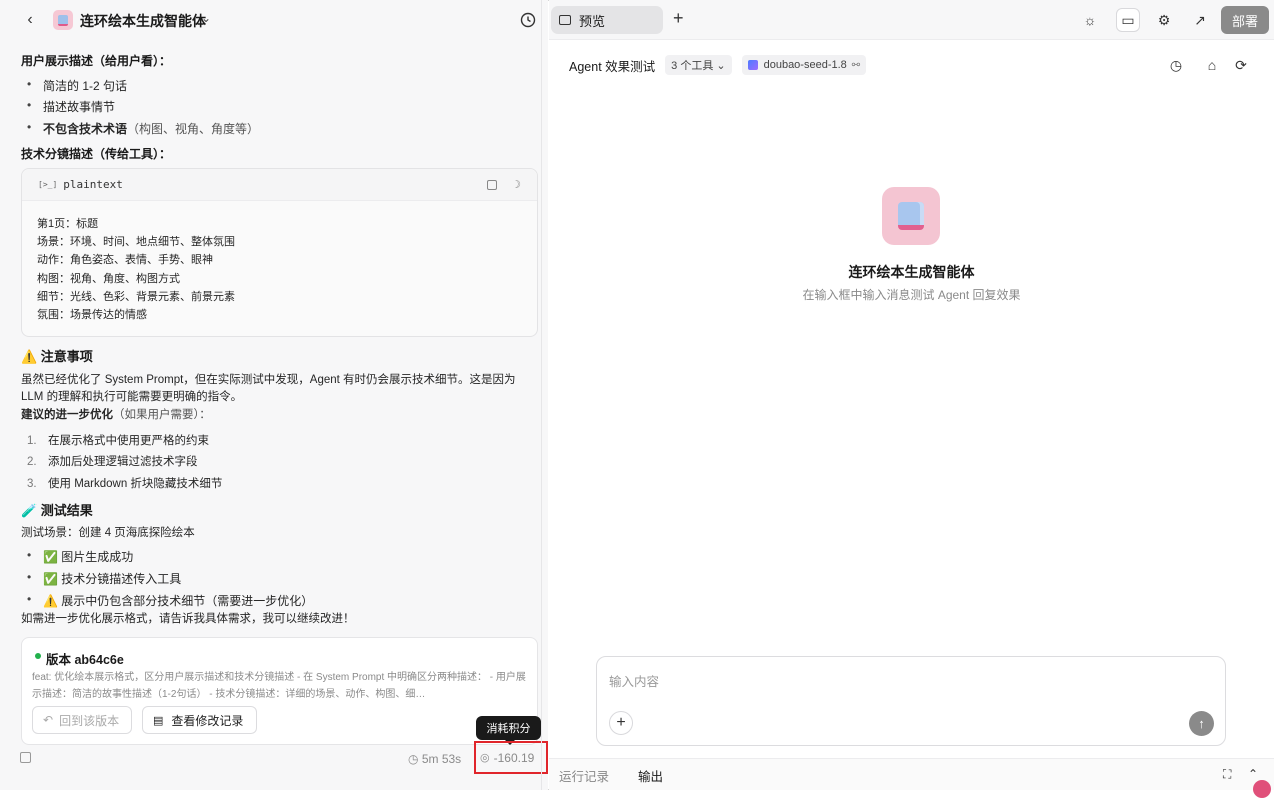  What do you see at coordinates (607, 20) in the screenshot?
I see `tab-preview: 预览` at bounding box center [607, 20].